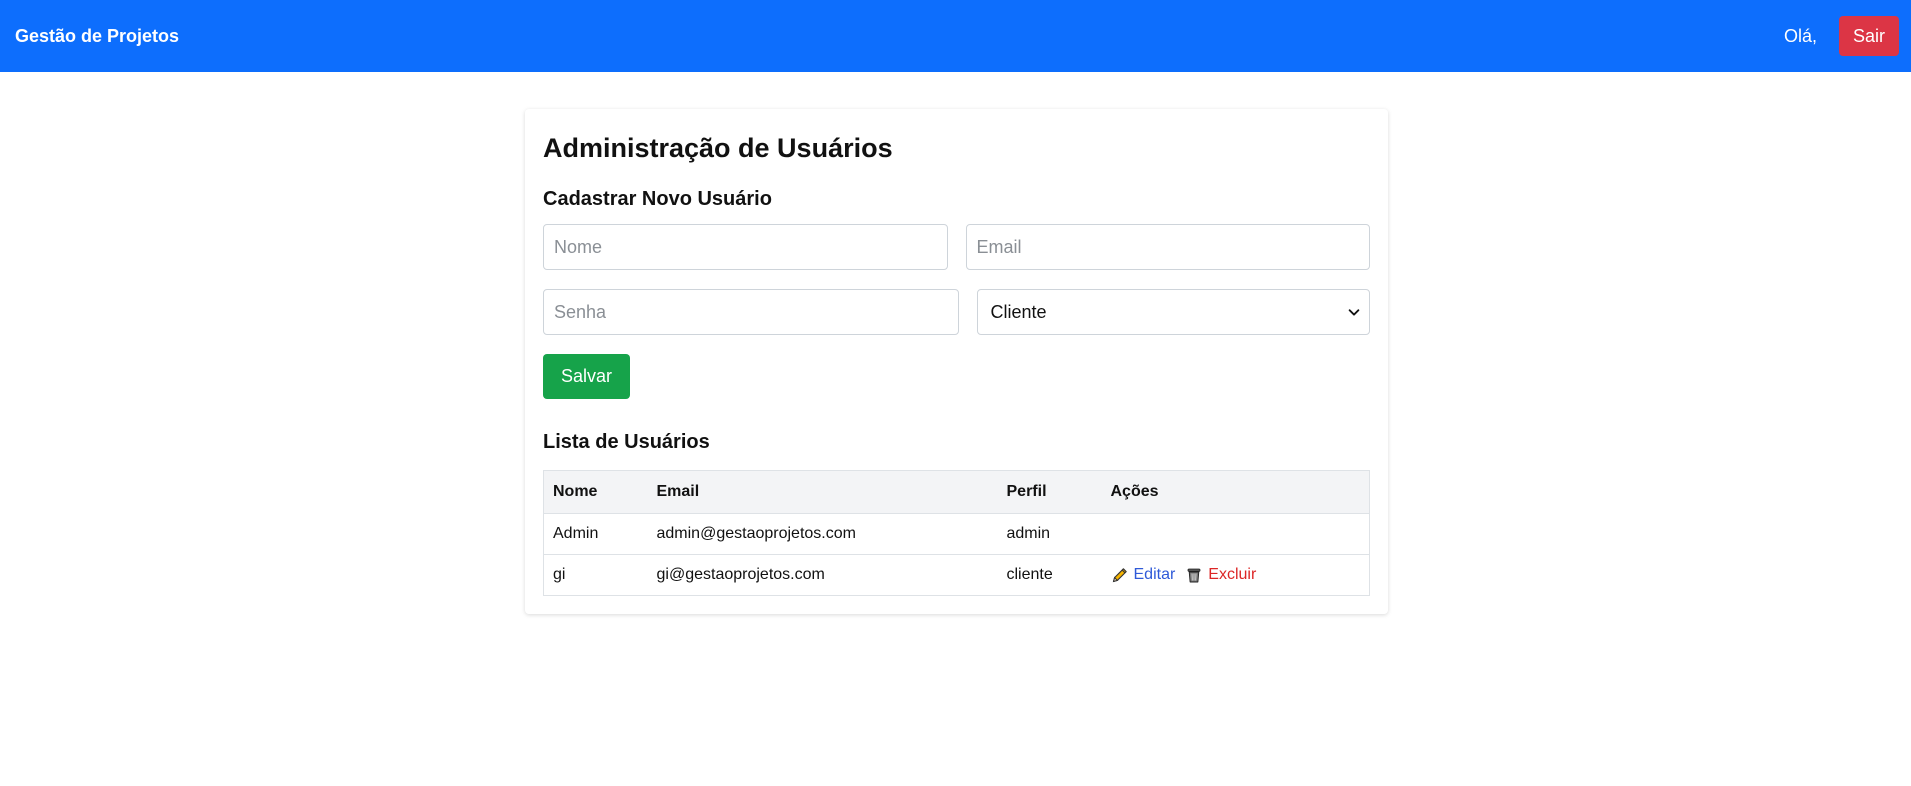  What do you see at coordinates (595, 492) in the screenshot?
I see `column-header-name: Nome` at bounding box center [595, 492].